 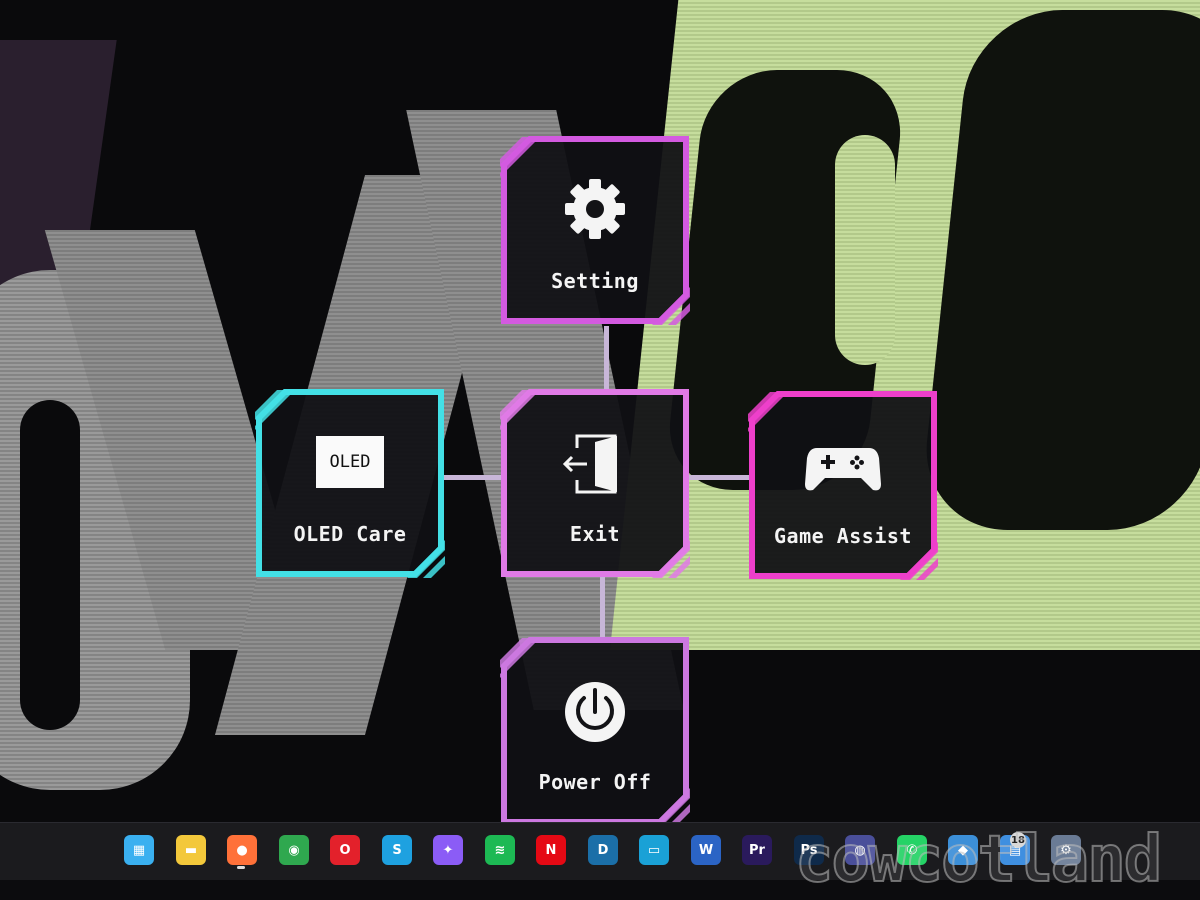 I want to click on oled-badge-icon: OLED, so click(x=350, y=462).